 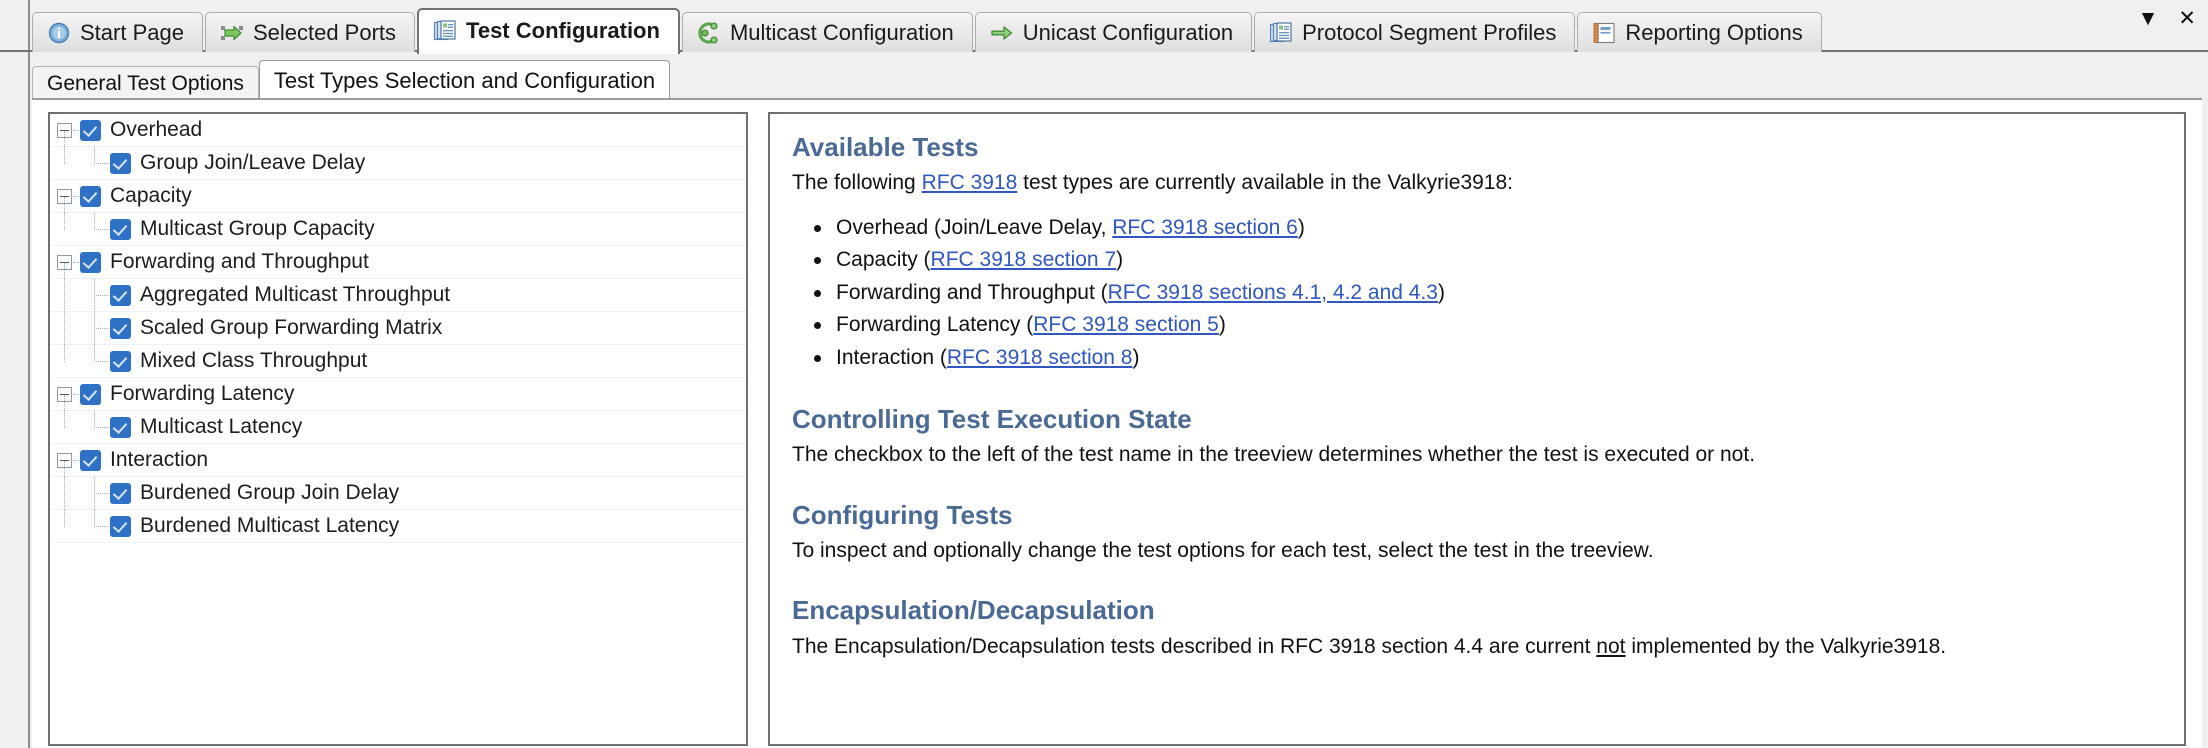 What do you see at coordinates (1488, 325) in the screenshot?
I see `test-type-list-item: Forwarding Latency (RFC 3918 section 5)` at bounding box center [1488, 325].